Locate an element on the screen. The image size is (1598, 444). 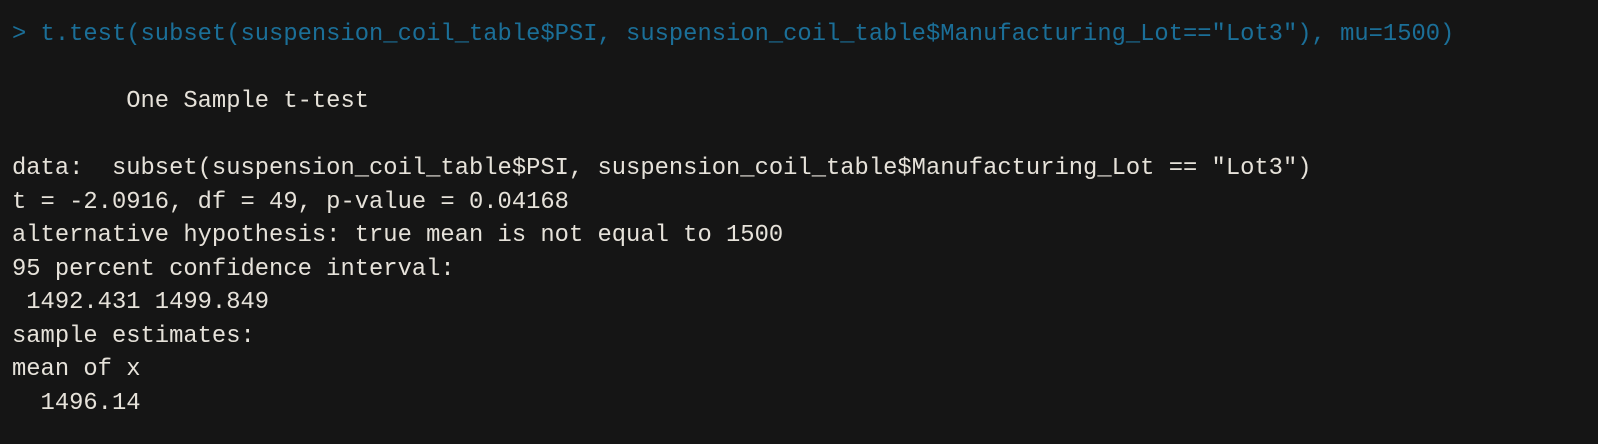
mean-label: mean of x is located at coordinates (83, 369).